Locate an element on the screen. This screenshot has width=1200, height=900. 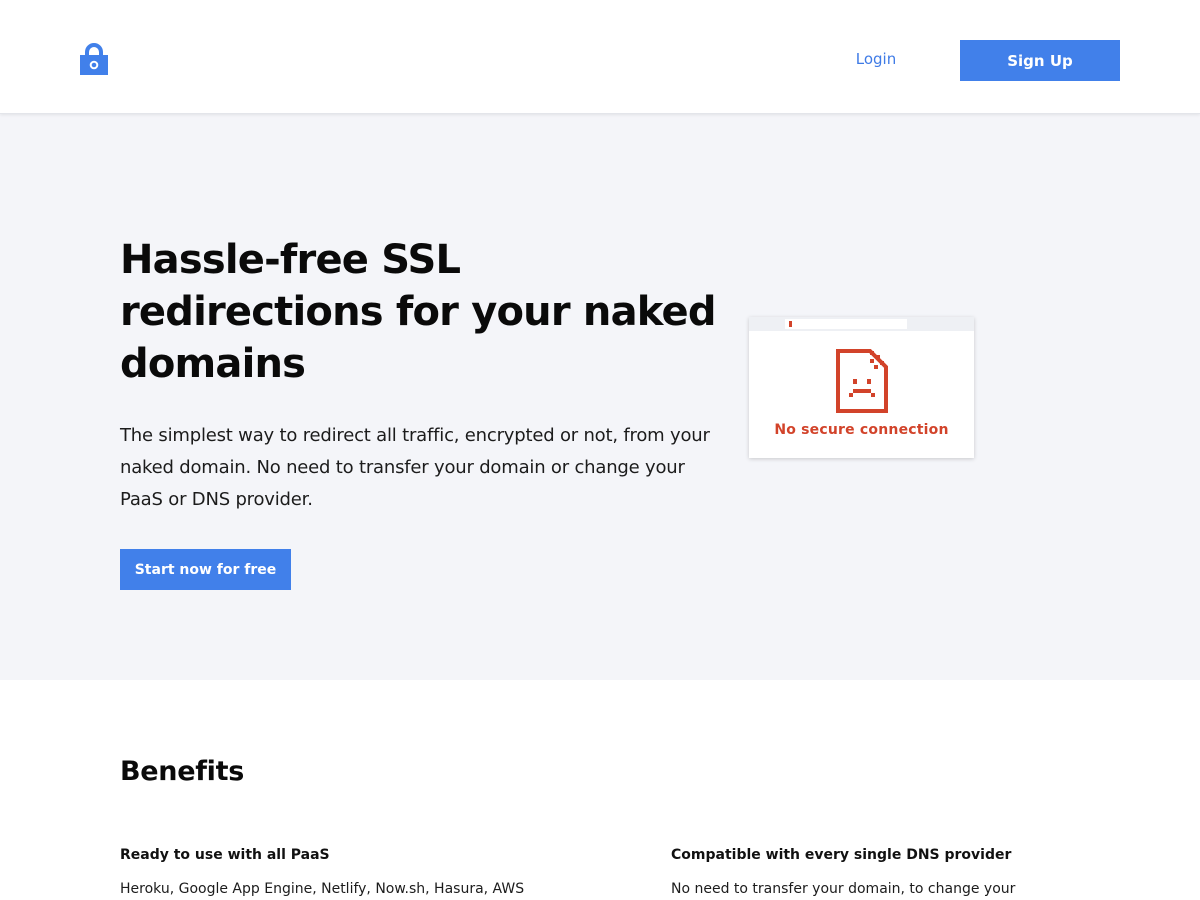
browser-tab is located at coordinates (846, 324).